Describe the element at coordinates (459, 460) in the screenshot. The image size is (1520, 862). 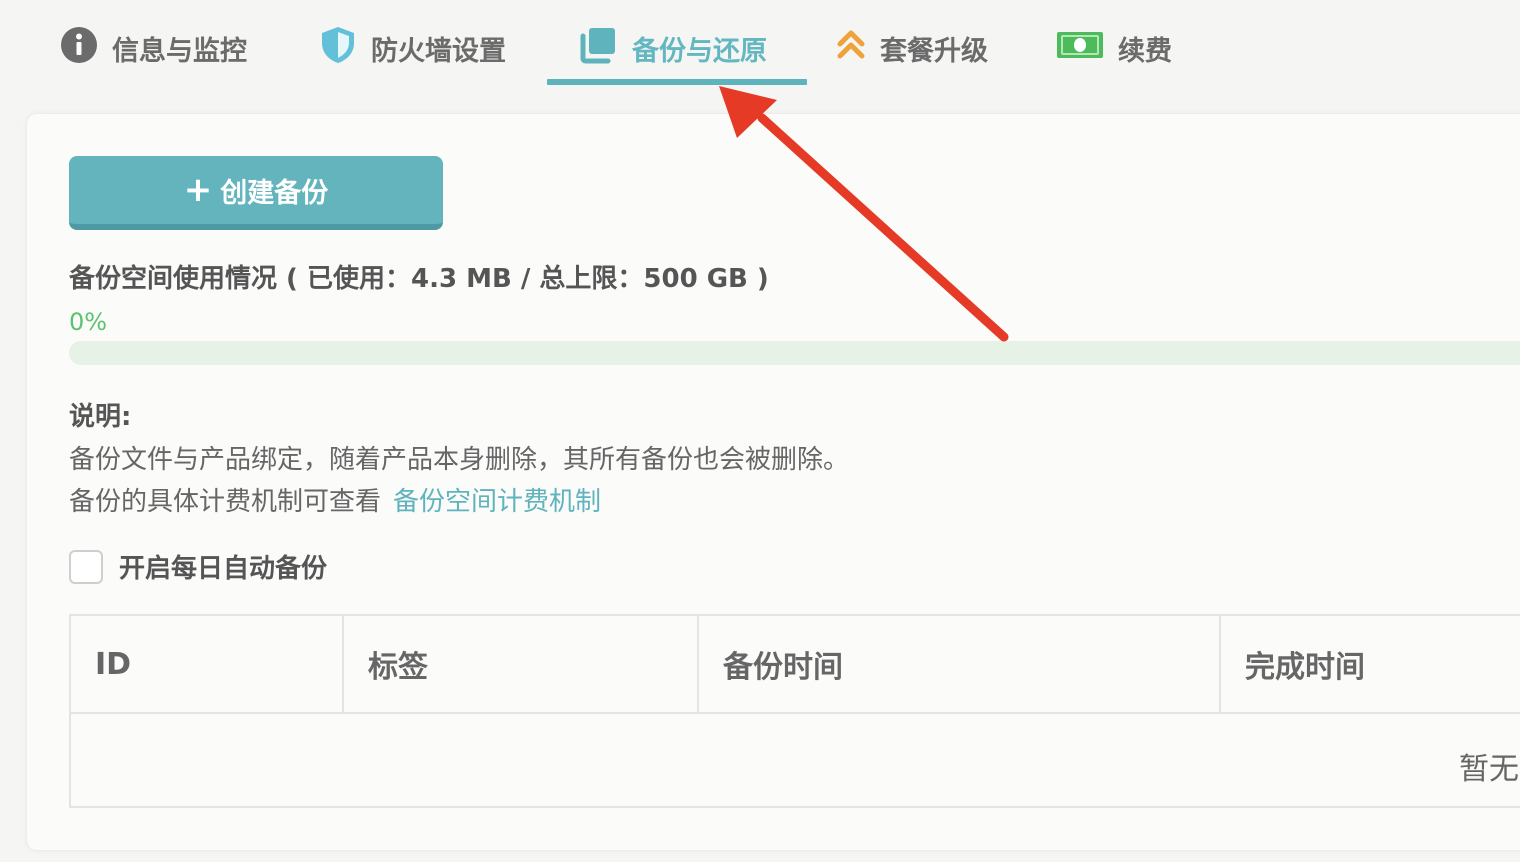
I see `note-line-1: 备份文件与产品绑定，随着产品本身删除，其所有备份也会被删除。` at that location.